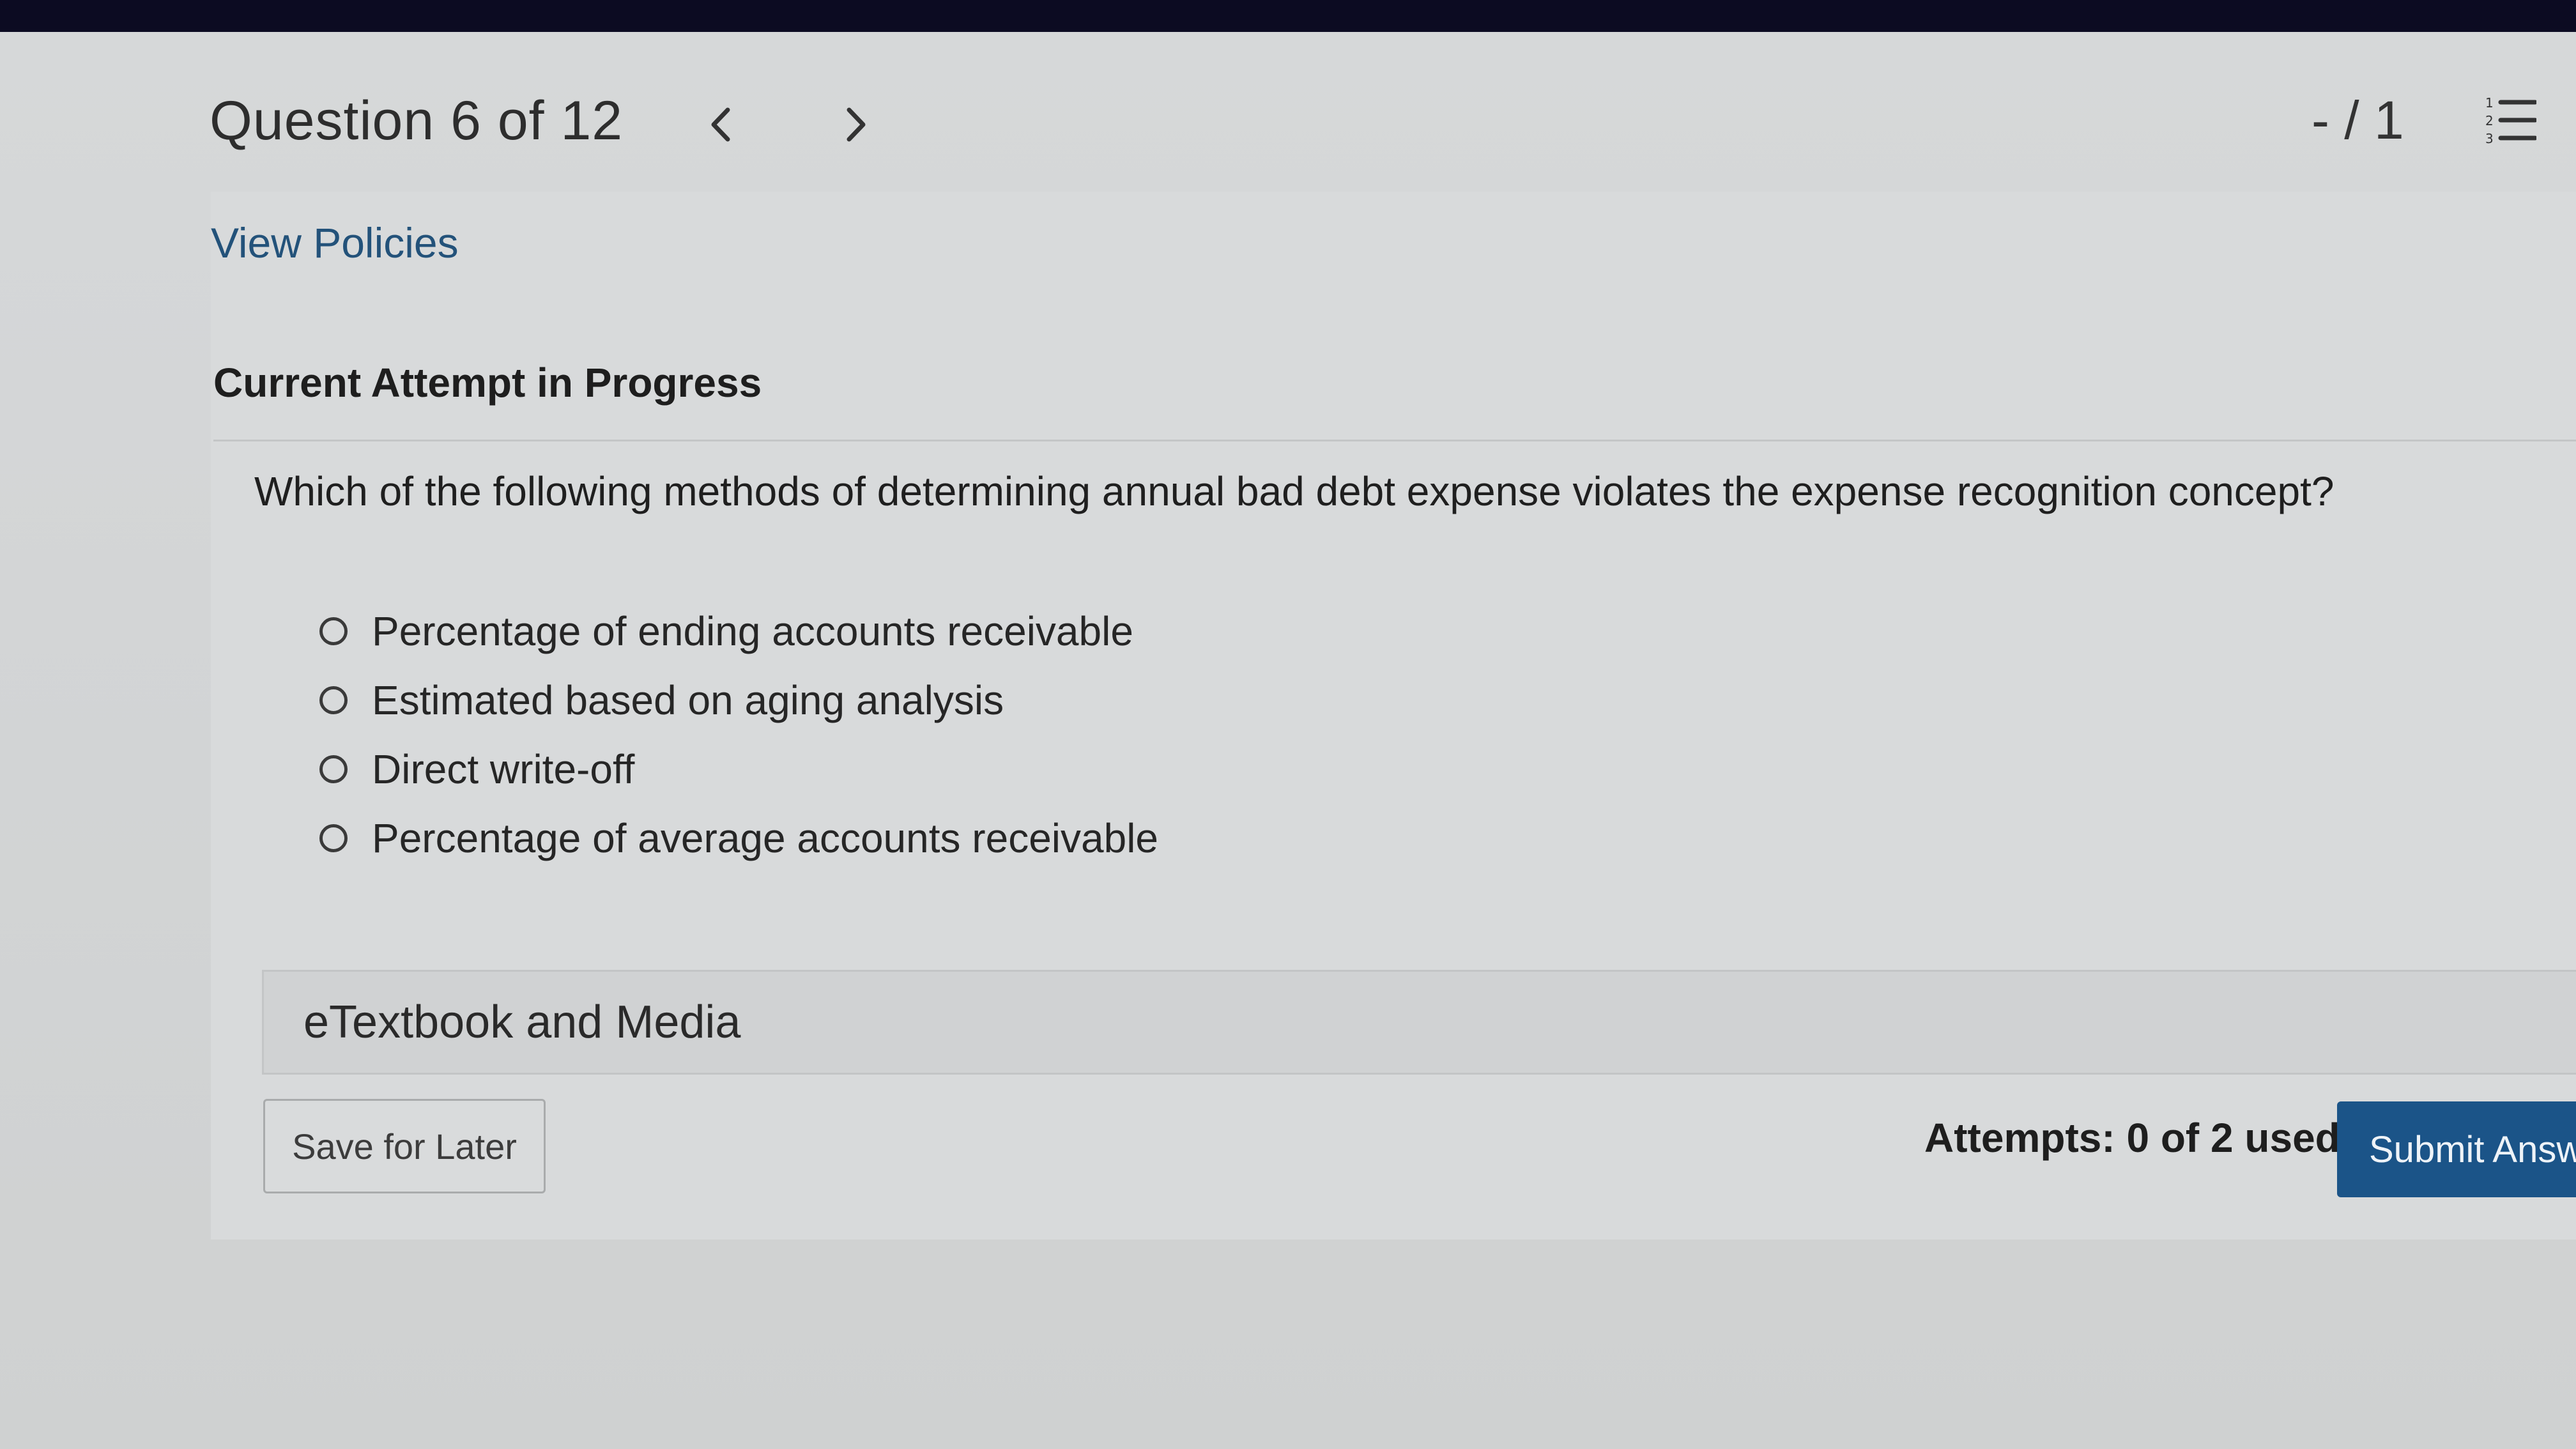 The width and height of the screenshot is (2576, 1449). I want to click on view-policies-link: View Policies, so click(335, 242).